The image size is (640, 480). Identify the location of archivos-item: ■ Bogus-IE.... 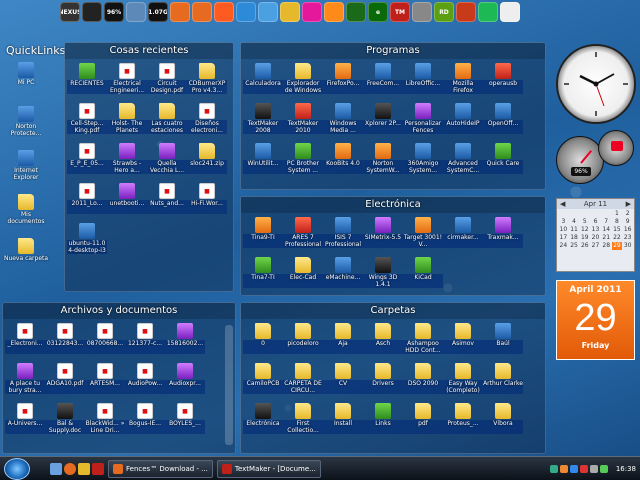
(145, 421).